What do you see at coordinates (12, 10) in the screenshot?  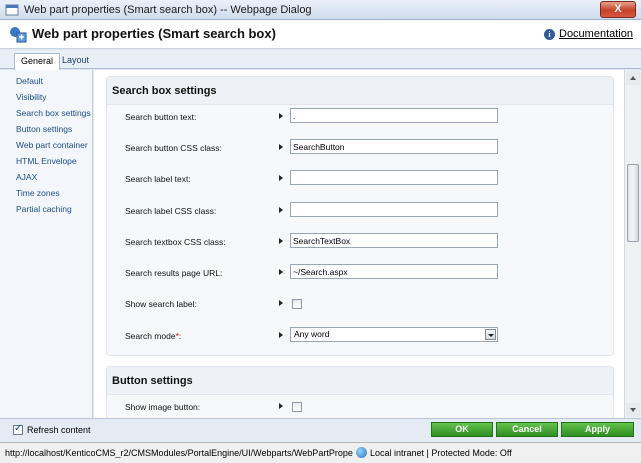 I see `ie-window-icon` at bounding box center [12, 10].